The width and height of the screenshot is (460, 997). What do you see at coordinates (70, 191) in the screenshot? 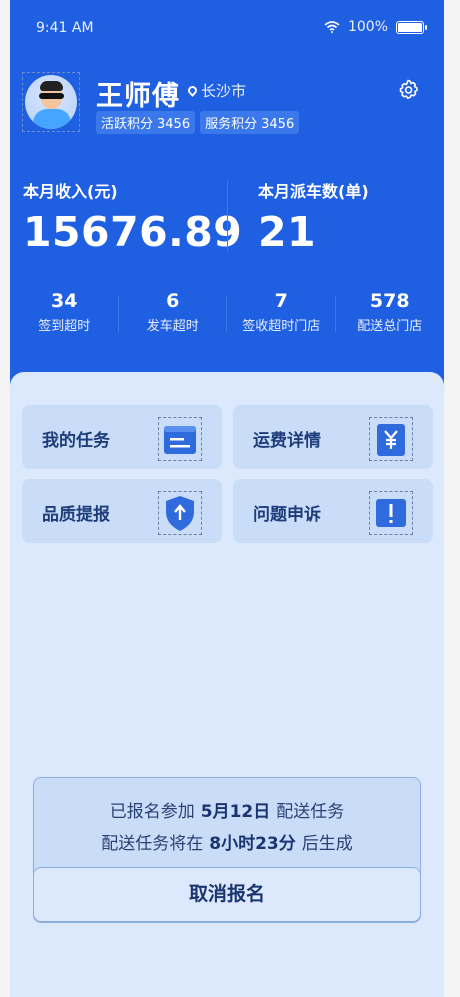
I see `income-label: 本月收入(元)` at bounding box center [70, 191].